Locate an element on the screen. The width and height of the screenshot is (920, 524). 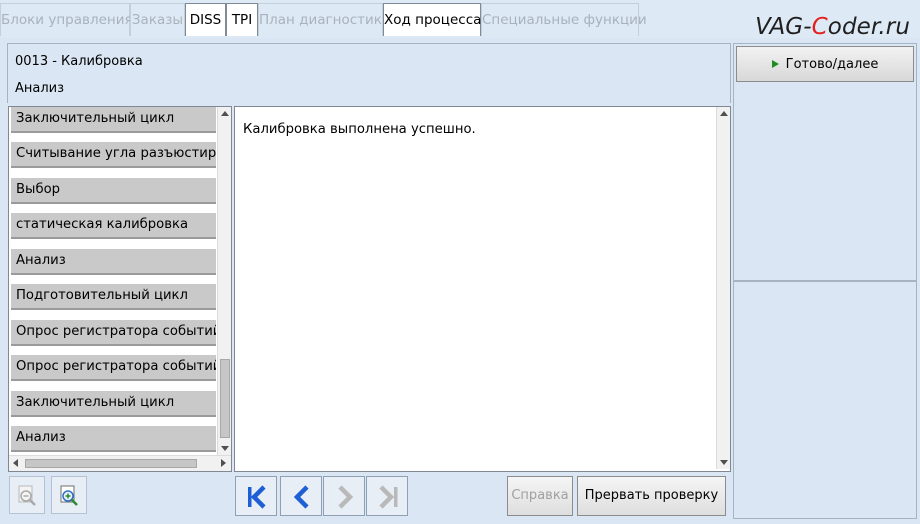
last-step-button is located at coordinates (387, 496).